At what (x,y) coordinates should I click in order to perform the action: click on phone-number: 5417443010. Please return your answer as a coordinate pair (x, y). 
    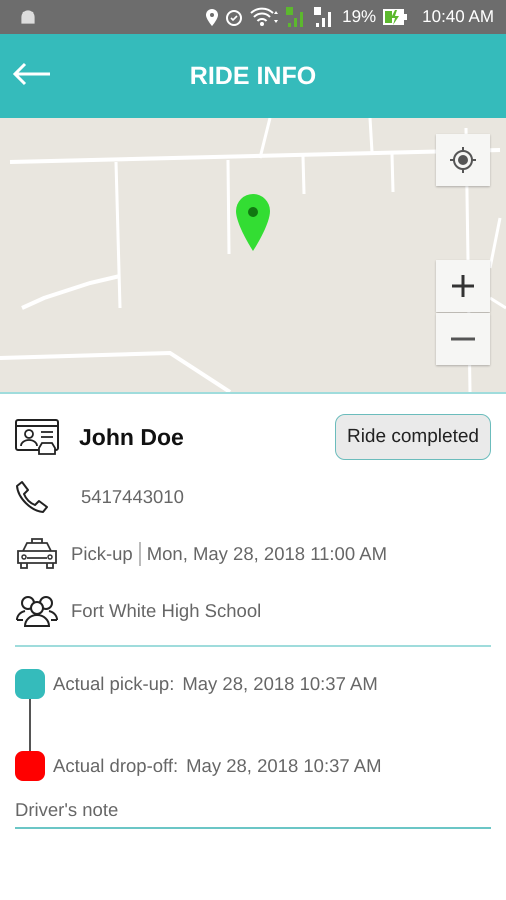
    Looking at the image, I should click on (132, 497).